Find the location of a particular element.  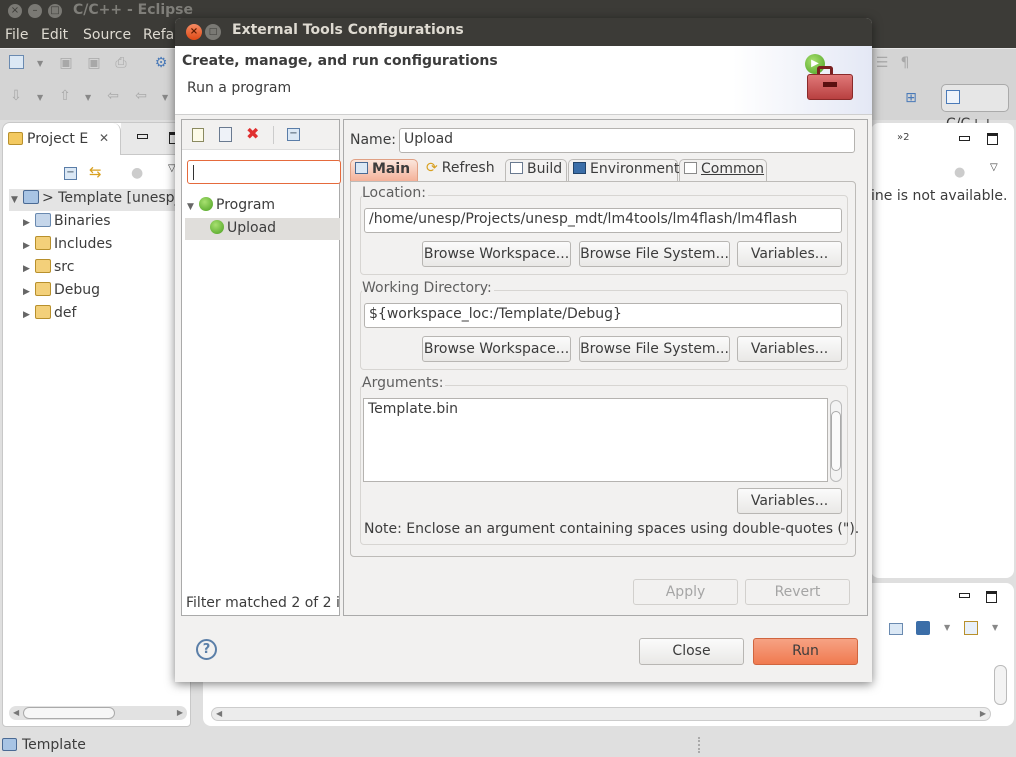

tree-item-src: src is located at coordinates (54, 267).